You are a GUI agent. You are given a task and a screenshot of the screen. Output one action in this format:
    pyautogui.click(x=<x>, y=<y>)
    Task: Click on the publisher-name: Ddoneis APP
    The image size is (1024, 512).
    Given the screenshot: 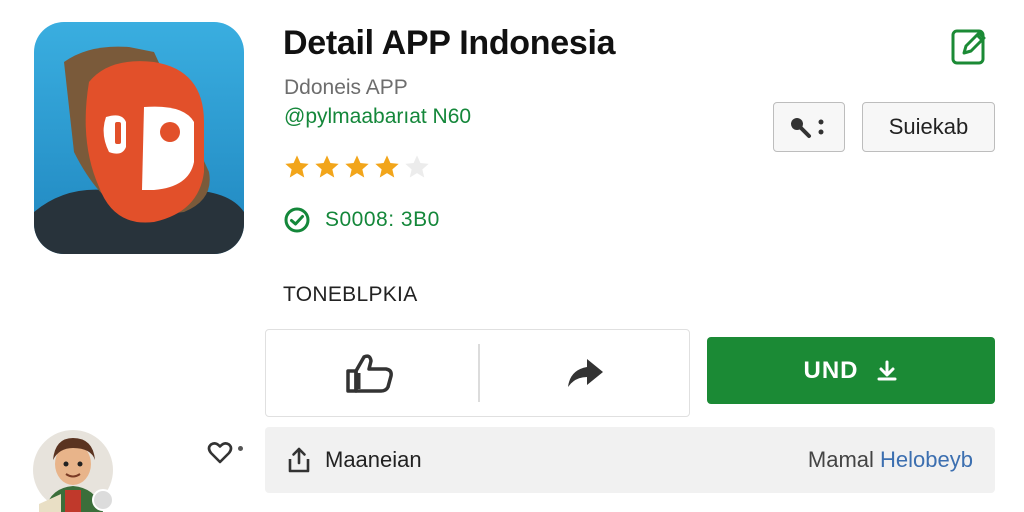 What is the action you would take?
    pyautogui.click(x=346, y=88)
    